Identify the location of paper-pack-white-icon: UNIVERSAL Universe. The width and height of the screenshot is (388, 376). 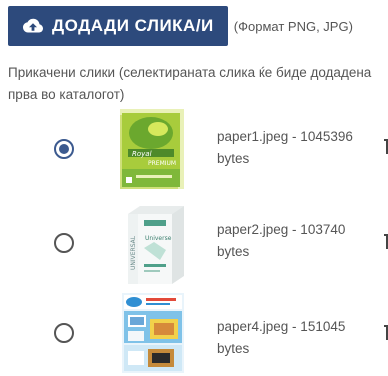
(154, 242).